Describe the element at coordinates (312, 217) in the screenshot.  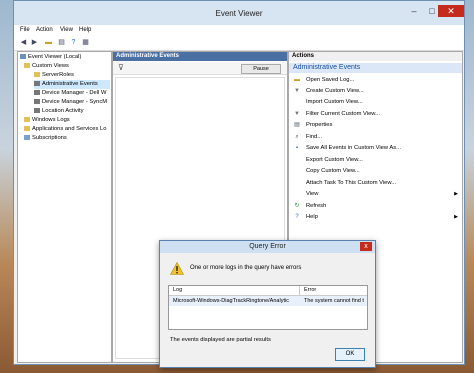
I see `action-label: Help` at that location.